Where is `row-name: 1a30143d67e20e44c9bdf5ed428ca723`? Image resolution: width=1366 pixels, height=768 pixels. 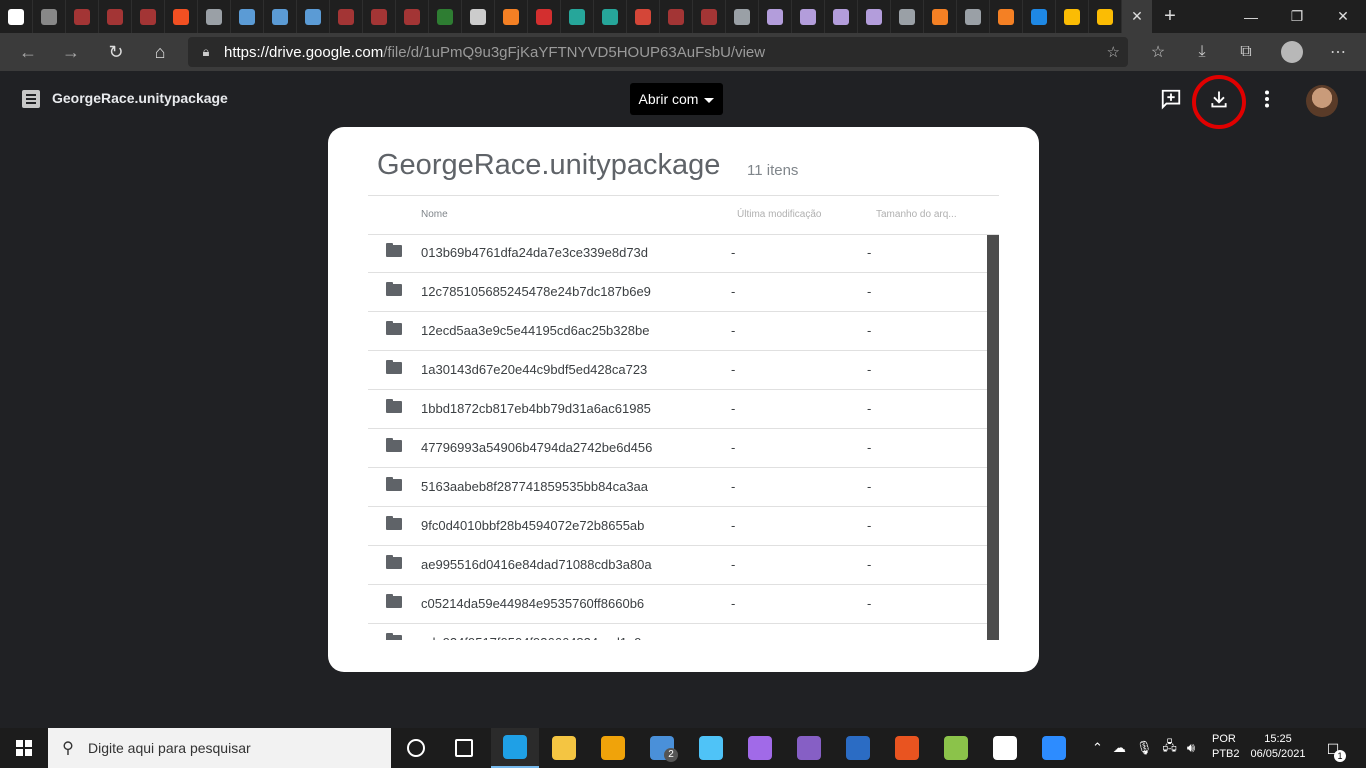 row-name: 1a30143d67e20e44c9bdf5ed428ca723 is located at coordinates (534, 369).